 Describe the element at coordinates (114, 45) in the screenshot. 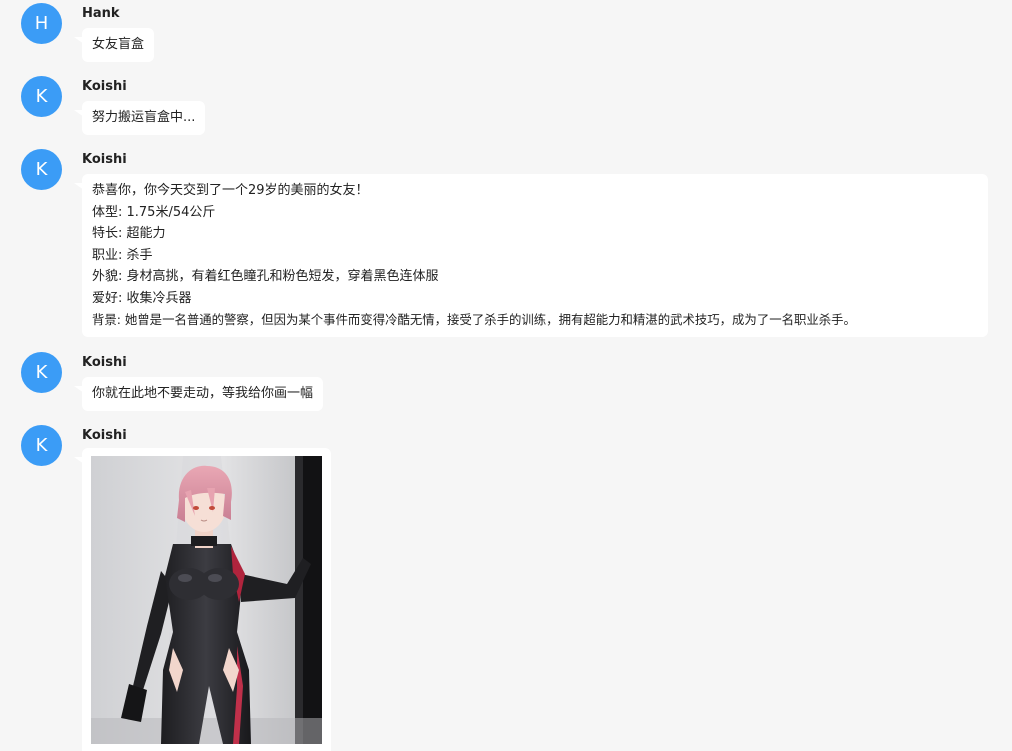

I see `message-bubble: 女友盲盒` at that location.